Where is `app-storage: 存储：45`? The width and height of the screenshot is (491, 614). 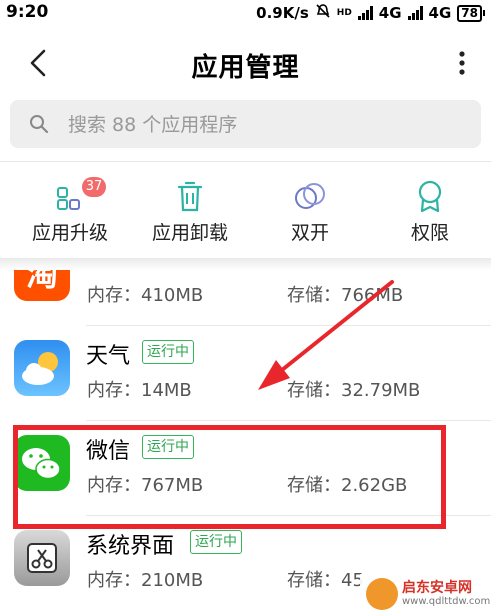
app-storage: 存储：45 is located at coordinates (325, 580).